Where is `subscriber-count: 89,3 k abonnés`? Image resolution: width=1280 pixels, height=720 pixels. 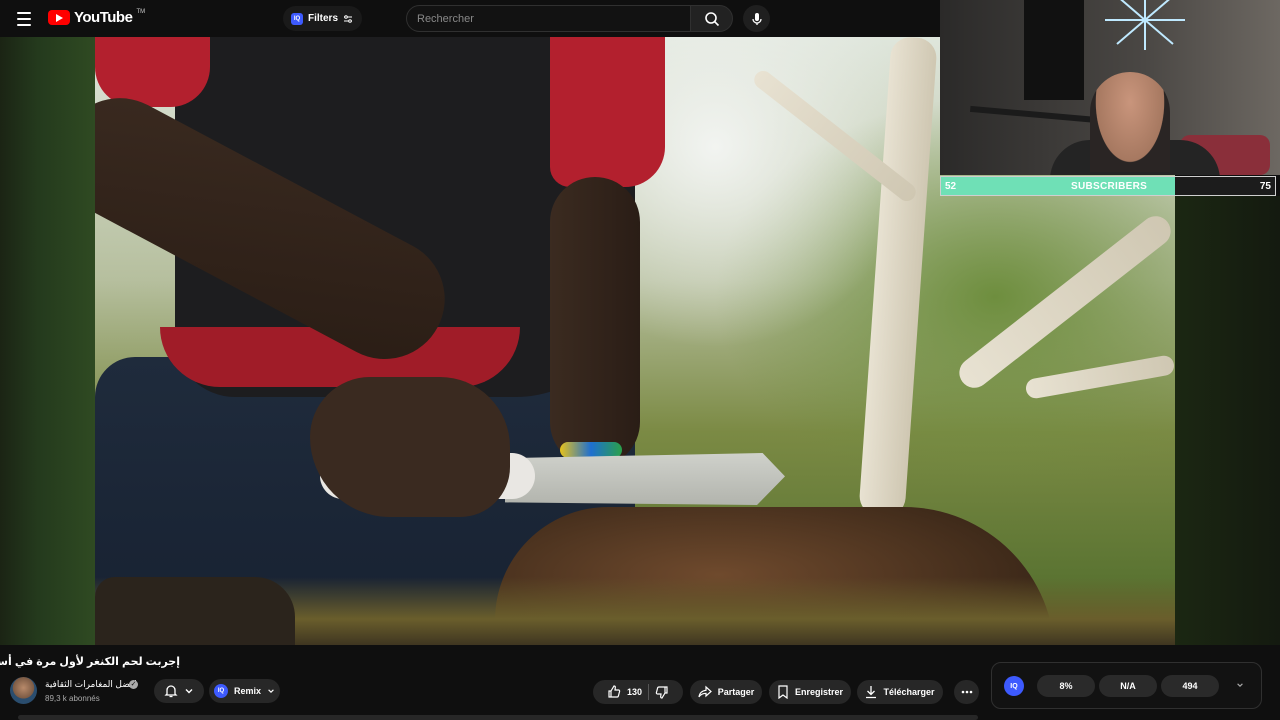
subscriber-count: 89,3 k abonnés is located at coordinates (72, 698).